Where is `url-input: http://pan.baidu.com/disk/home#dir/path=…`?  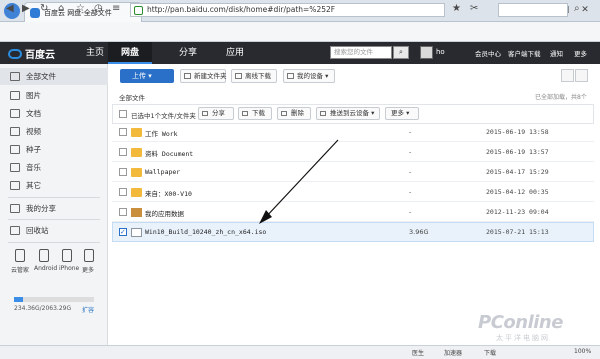 url-input: http://pan.baidu.com/disk/home#dir/path=… is located at coordinates (287, 10).